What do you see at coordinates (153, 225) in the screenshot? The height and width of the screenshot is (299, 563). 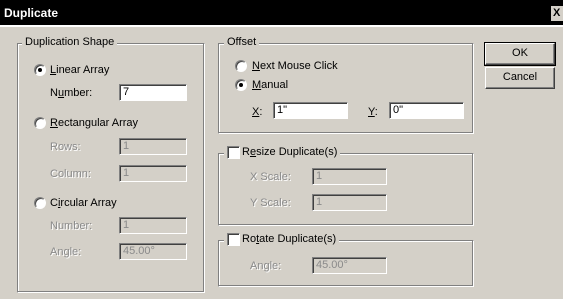 I see `circular-number-field: 1` at bounding box center [153, 225].